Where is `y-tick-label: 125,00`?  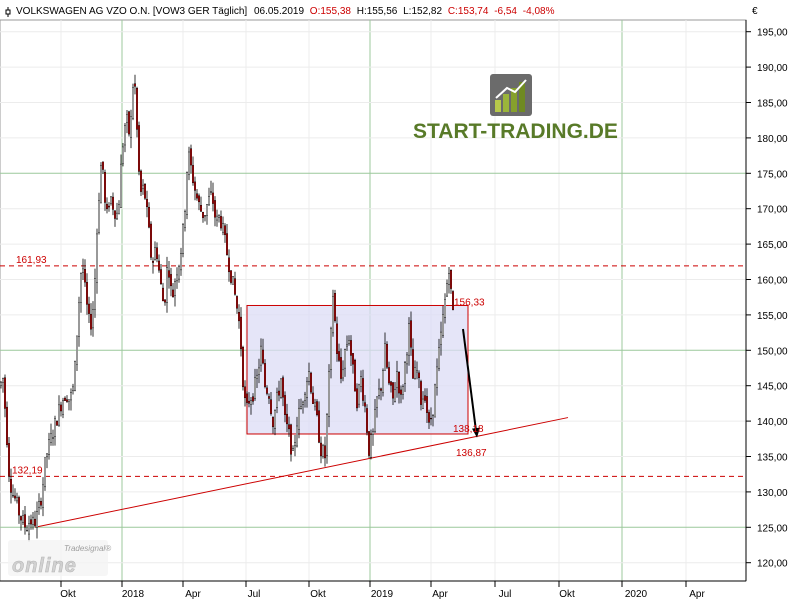 y-tick-label: 125,00 is located at coordinates (772, 528).